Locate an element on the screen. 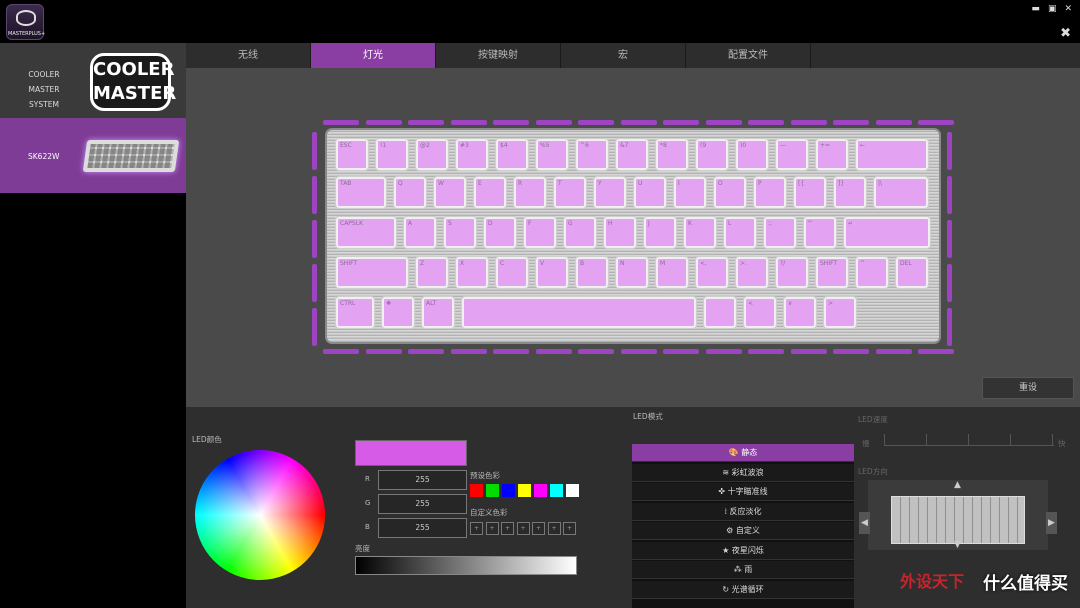  keycap: *8 is located at coordinates (672, 154).